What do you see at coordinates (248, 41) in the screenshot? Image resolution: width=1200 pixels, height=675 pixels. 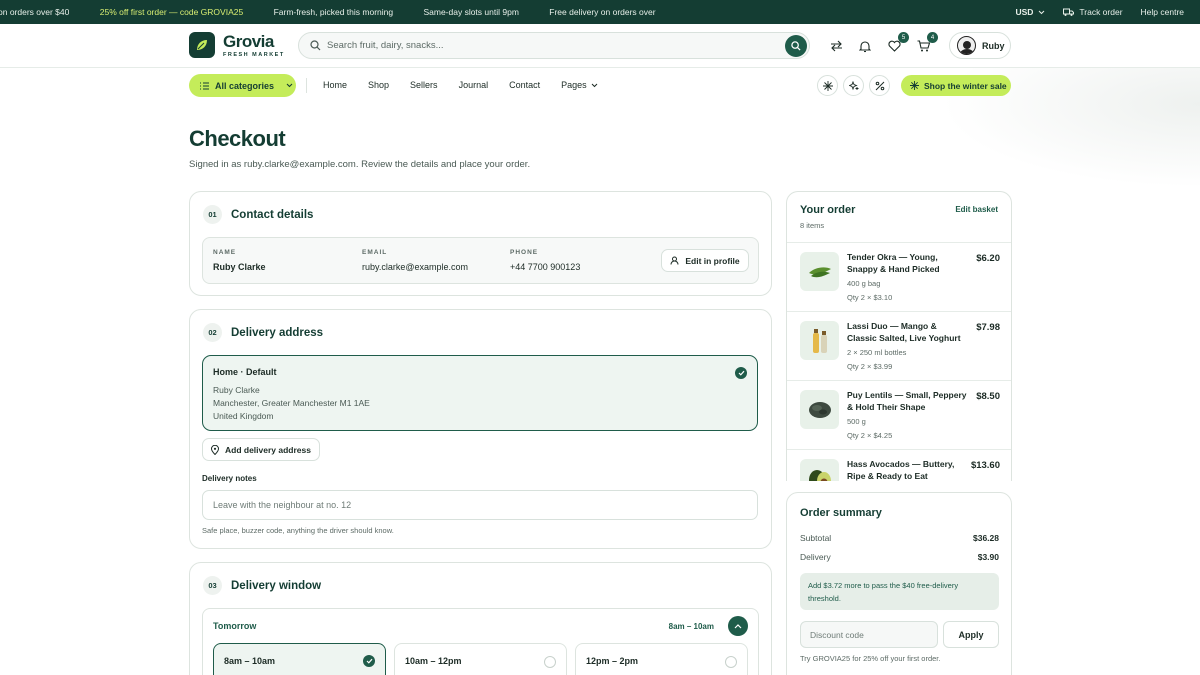 I see `brand-name: Grovia` at bounding box center [248, 41].